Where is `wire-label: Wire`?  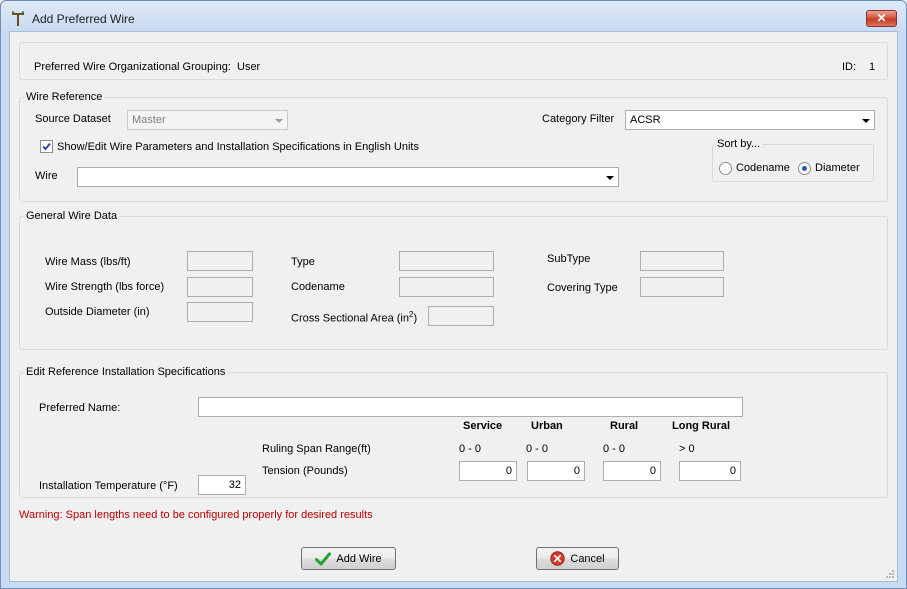
wire-label: Wire is located at coordinates (46, 176).